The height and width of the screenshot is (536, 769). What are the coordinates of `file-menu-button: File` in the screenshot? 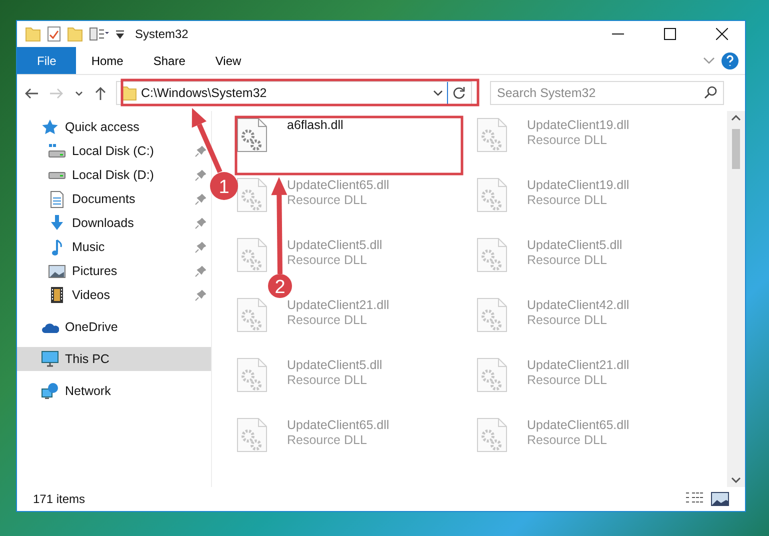 It's located at (46, 60).